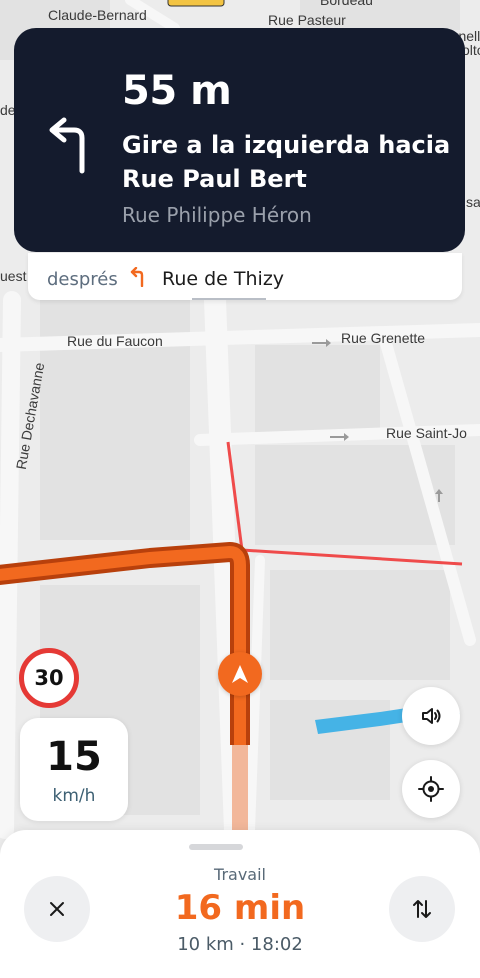  I want to click on map-label-rue-pasteur: Rue Pasteur, so click(307, 20).